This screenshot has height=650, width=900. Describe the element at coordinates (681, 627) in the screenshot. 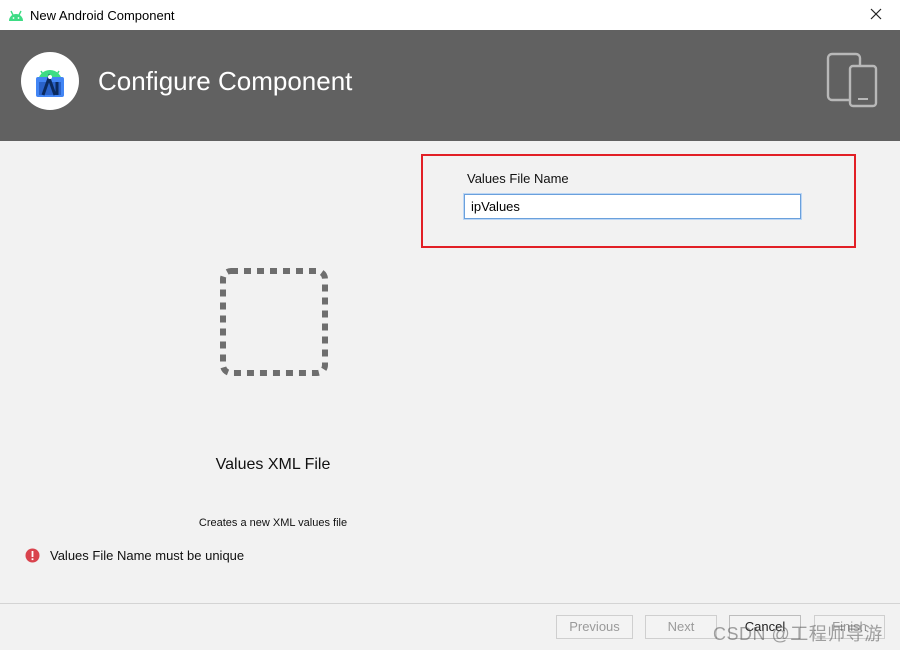

I see `next-button: Next` at that location.